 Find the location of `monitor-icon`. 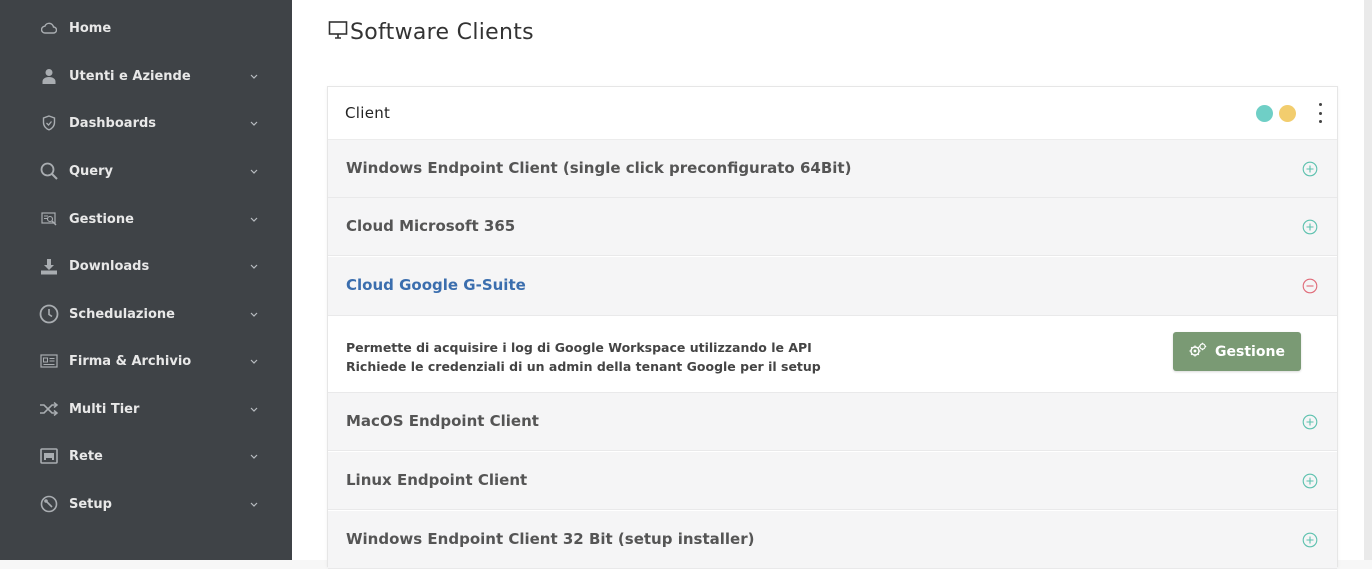

monitor-icon is located at coordinates (338, 32).